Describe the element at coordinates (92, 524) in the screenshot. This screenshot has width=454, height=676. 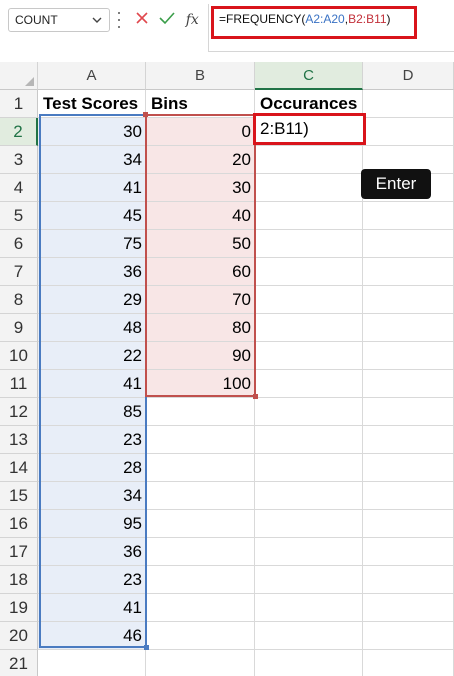
I see `test-score-cell: 95` at that location.